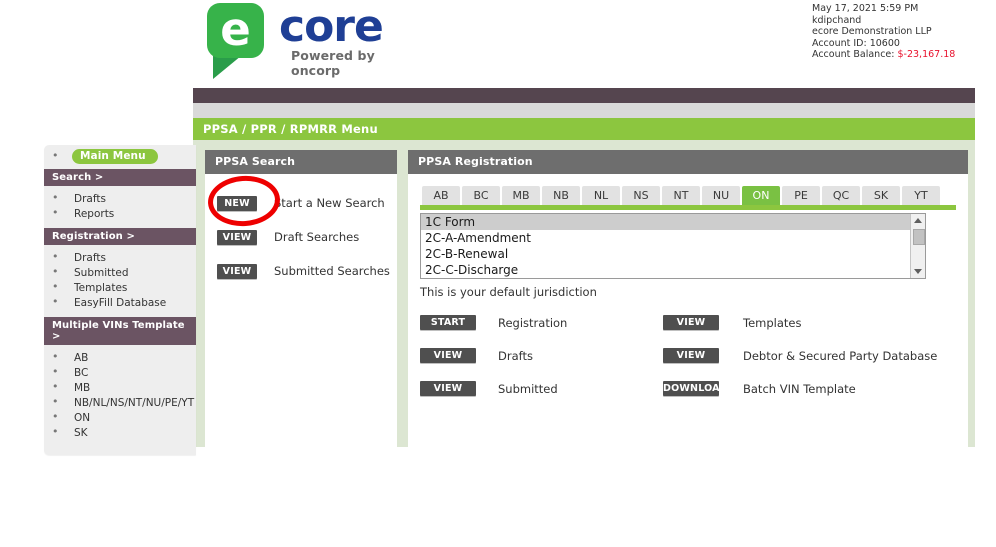 The height and width of the screenshot is (547, 996). I want to click on scroll-up-icon, so click(918, 220).